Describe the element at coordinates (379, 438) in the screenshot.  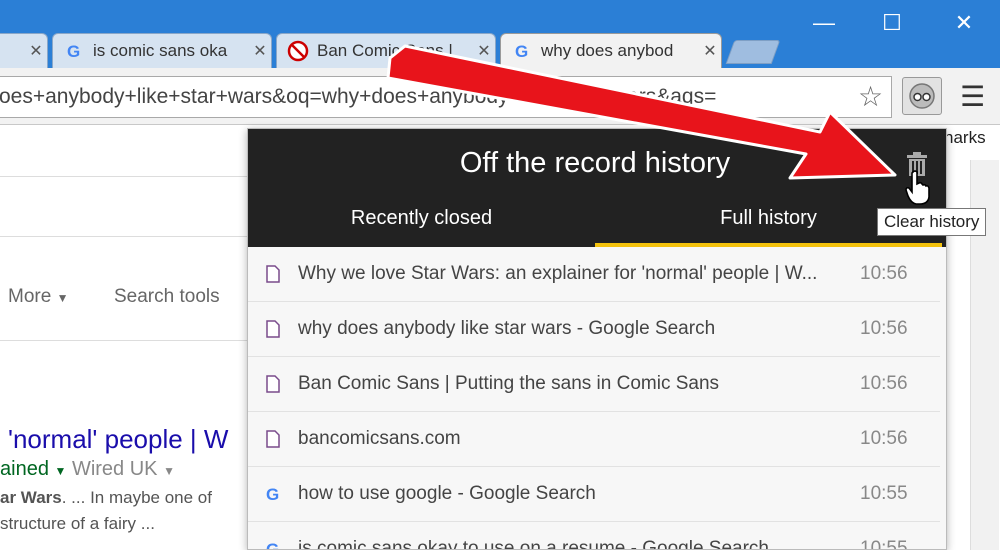
I see `history-item-title: bancomicsans.com` at that location.